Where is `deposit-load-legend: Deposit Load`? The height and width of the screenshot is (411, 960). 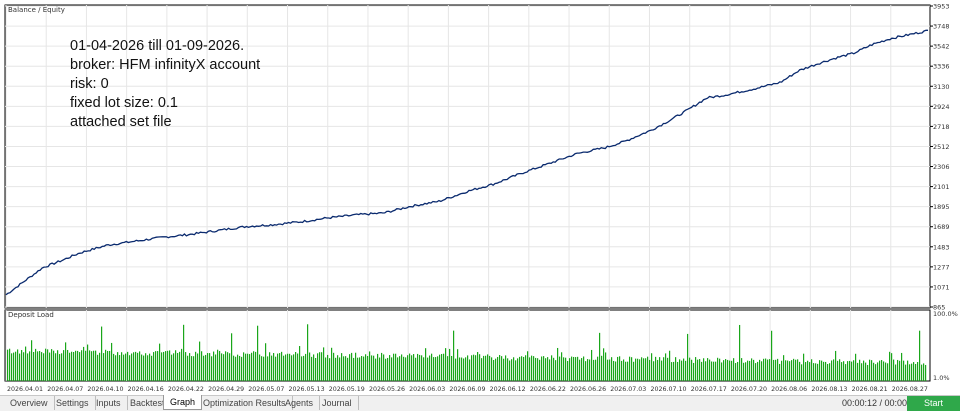
deposit-load-legend: Deposit Load is located at coordinates (31, 315).